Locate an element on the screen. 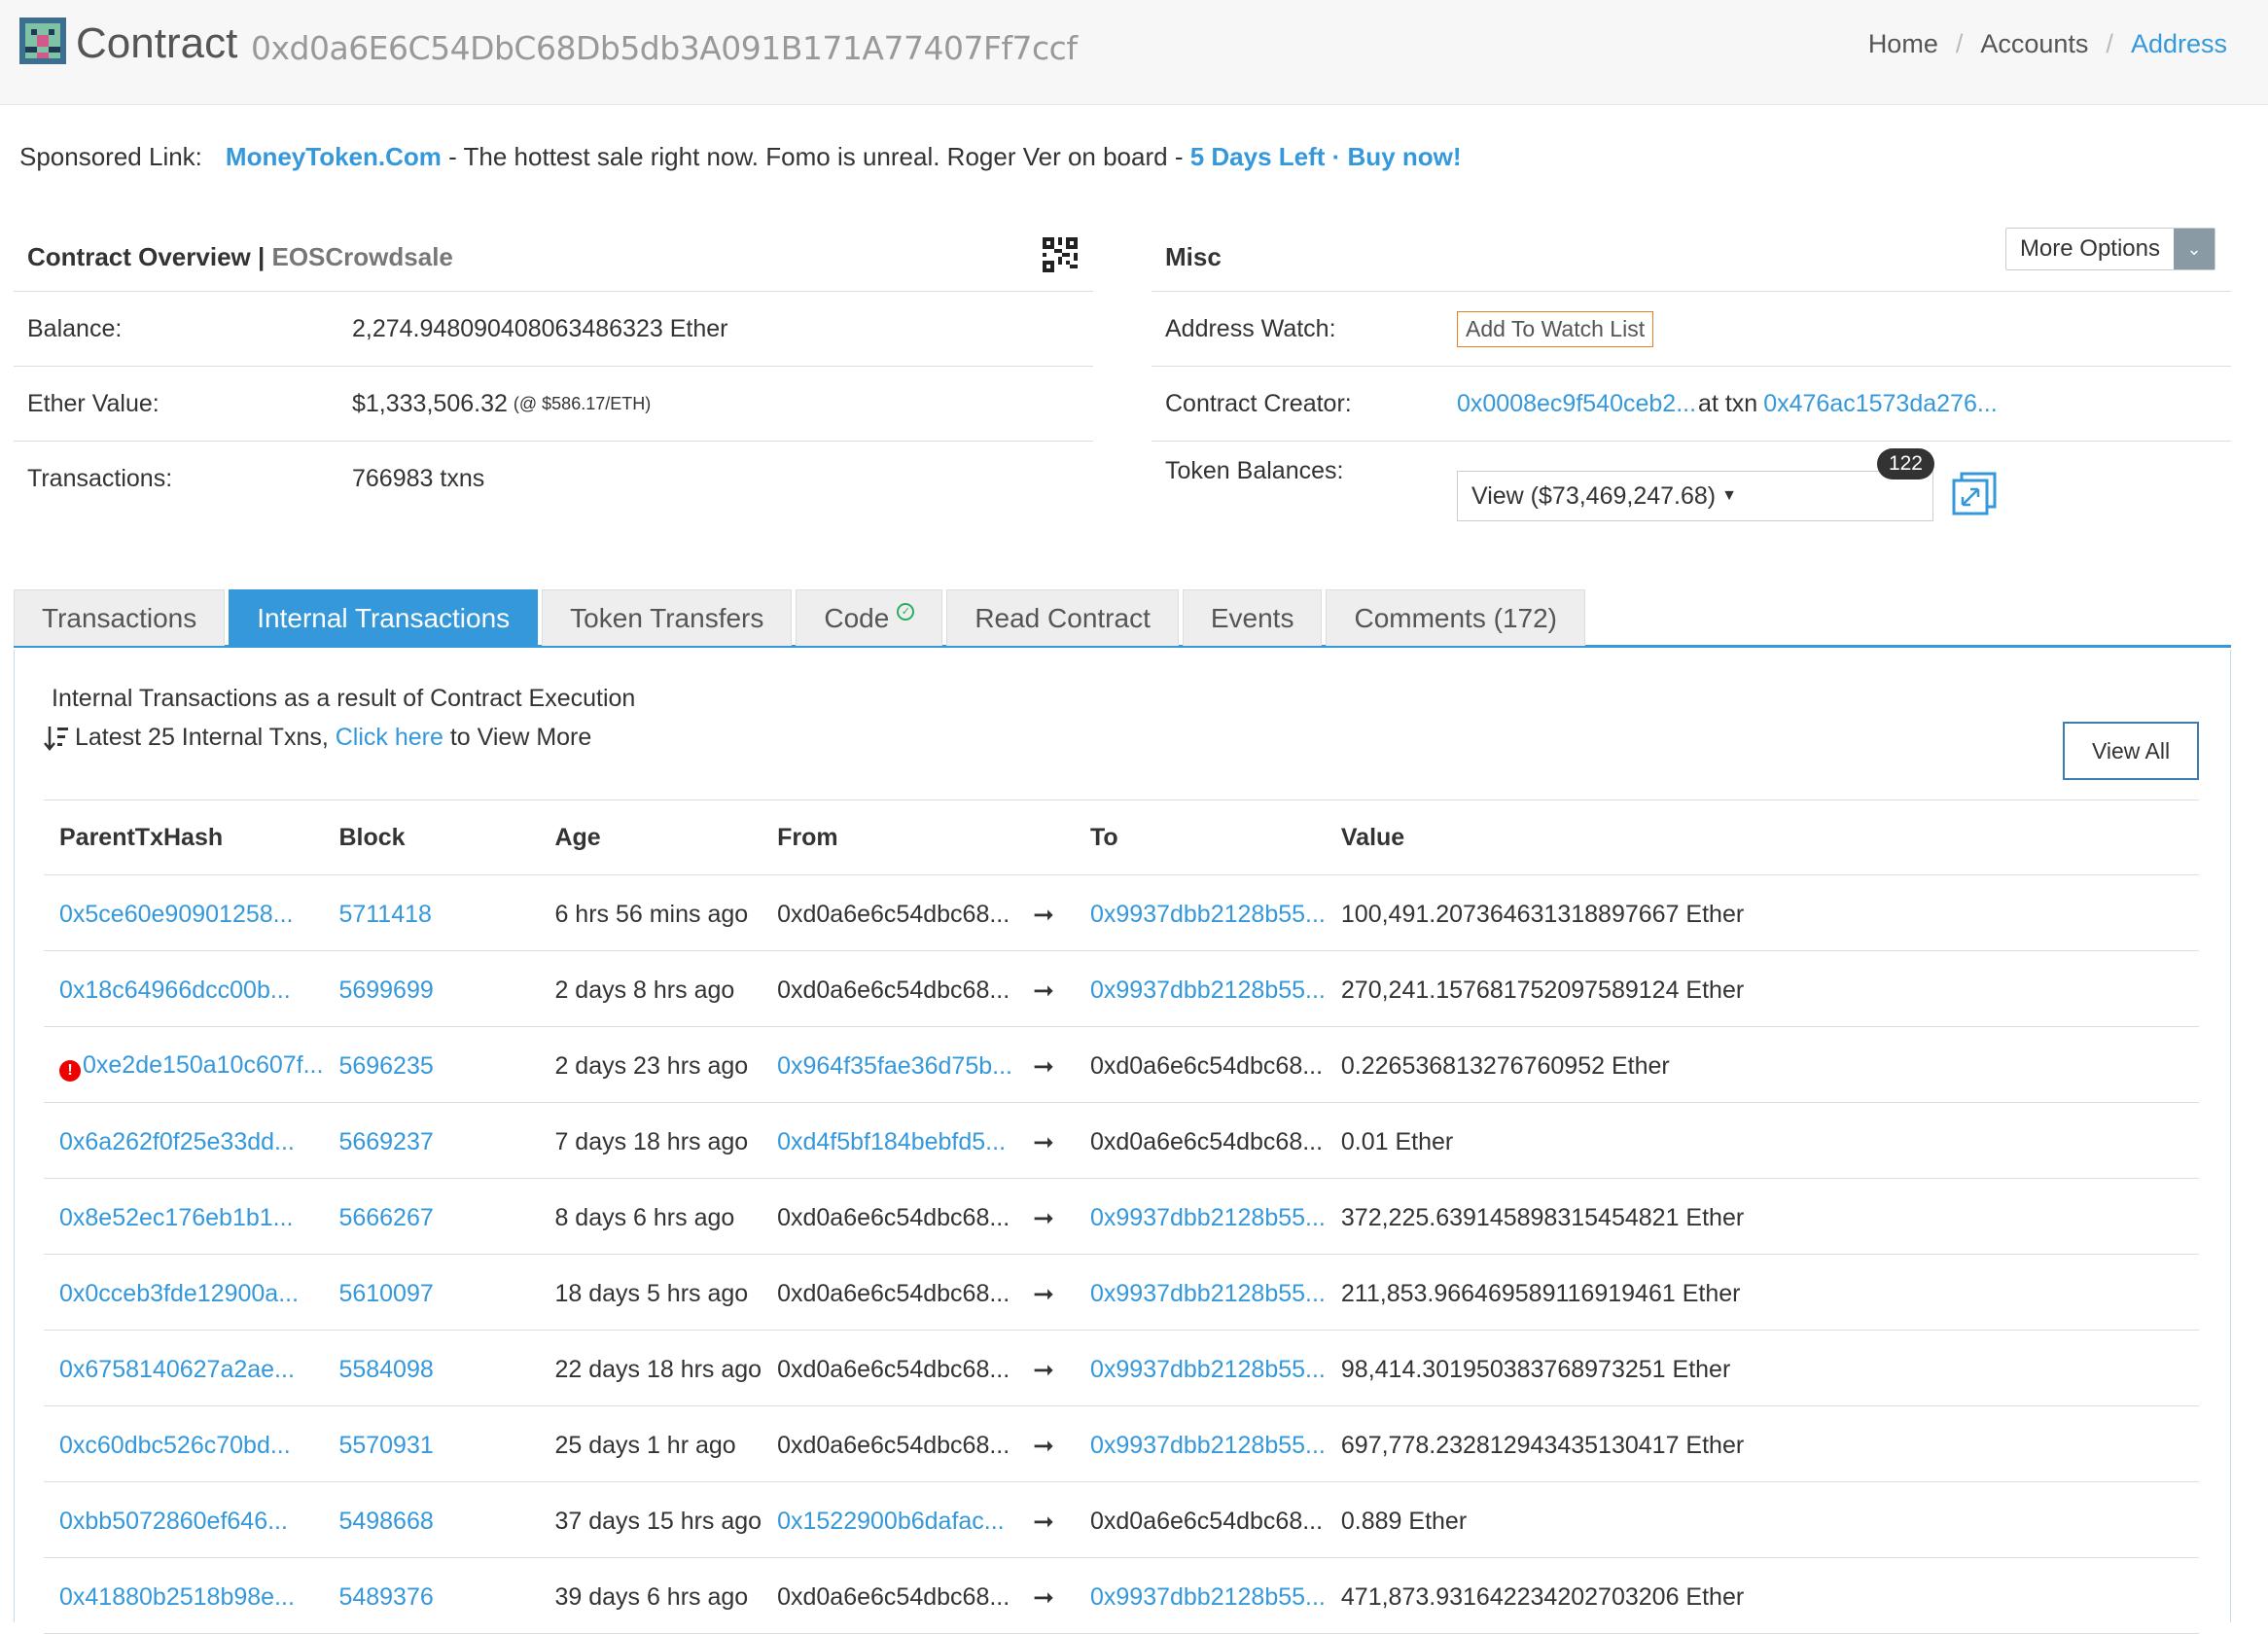 The width and height of the screenshot is (2268, 1634). overview-header: Contract Overview | EOSCrowdsale is located at coordinates (553, 258).